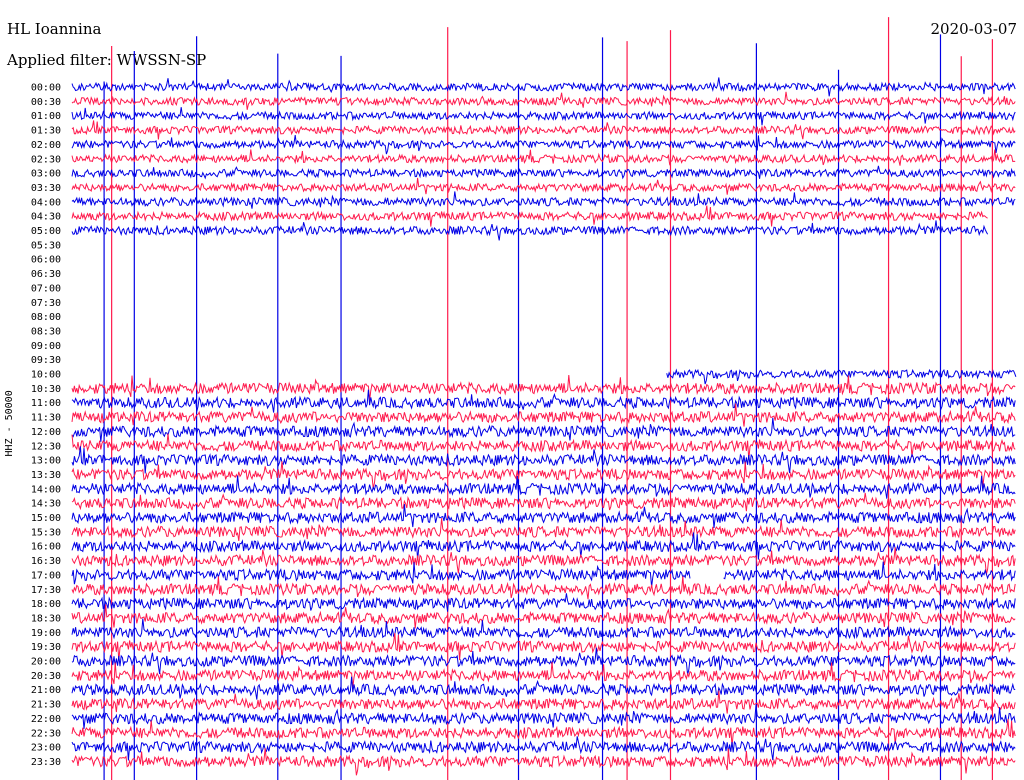 This screenshot has width=1024, height=780. I want to click on row-time-label: 08:00, so click(46, 317).